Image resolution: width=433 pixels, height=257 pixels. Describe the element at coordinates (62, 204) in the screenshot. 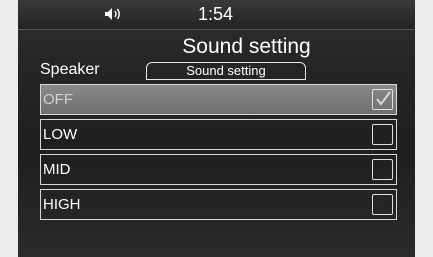

I see `option-label: HIGH` at that location.